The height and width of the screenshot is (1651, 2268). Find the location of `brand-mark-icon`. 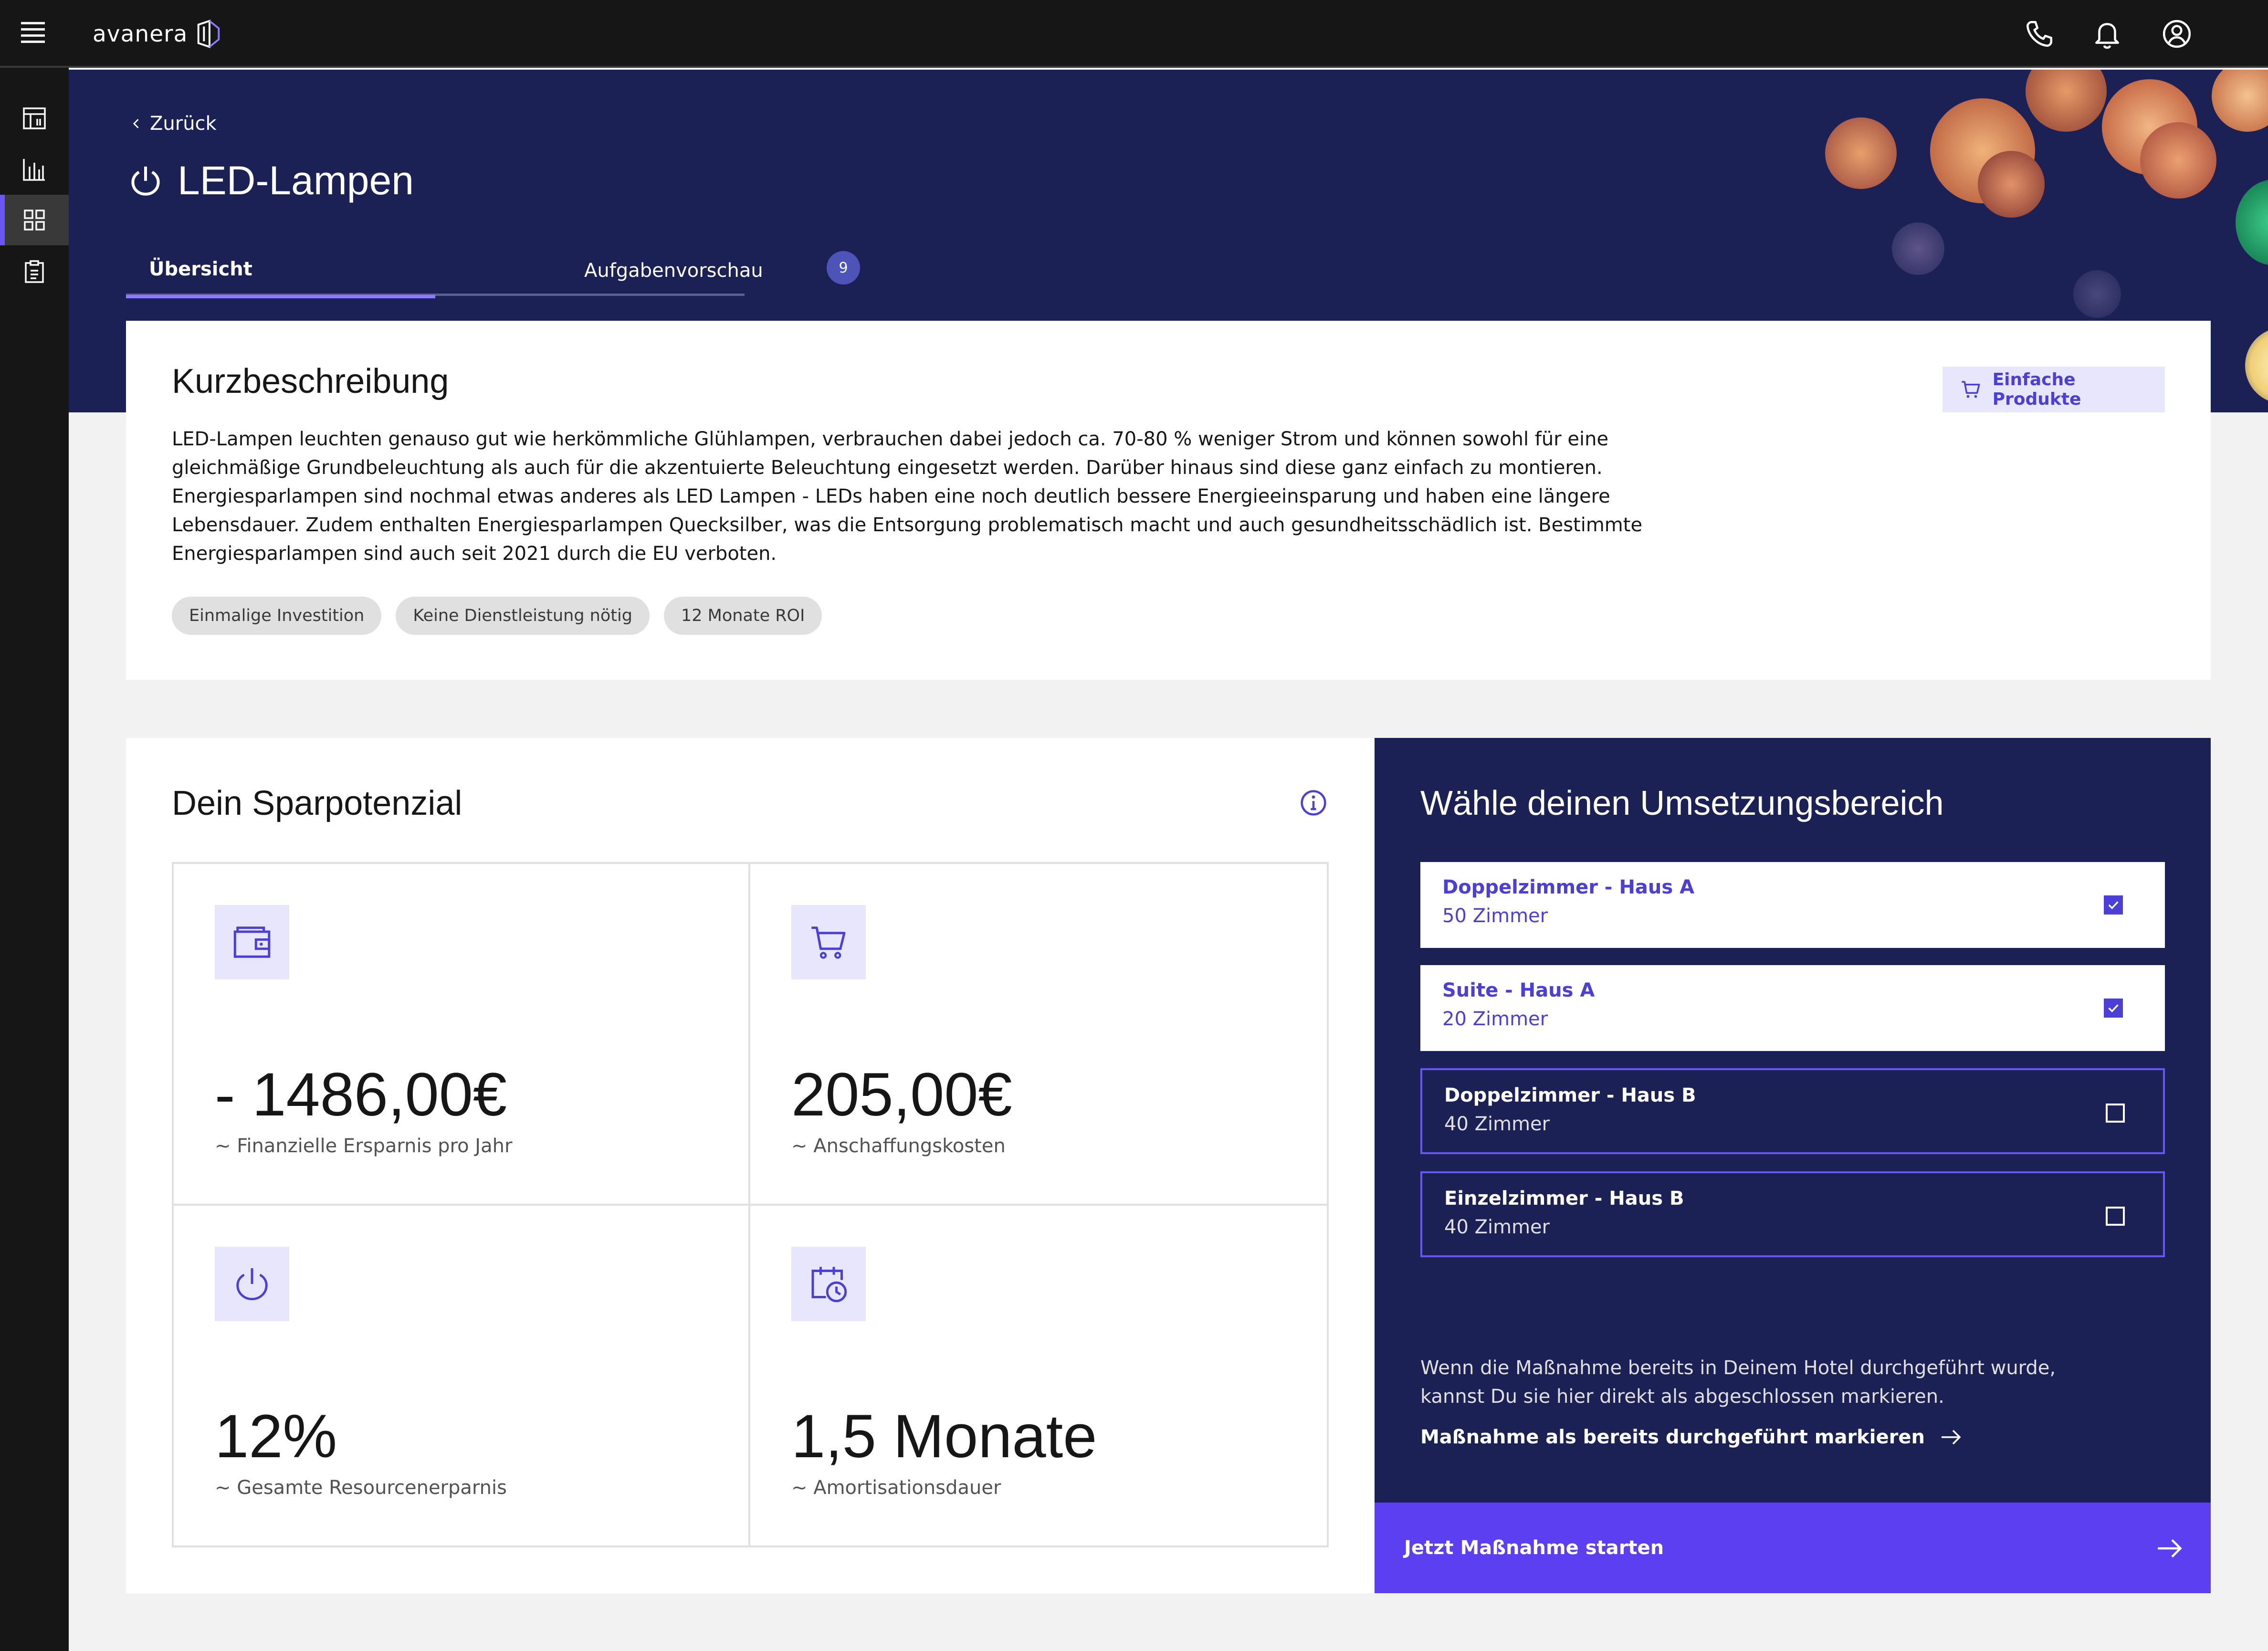

brand-mark-icon is located at coordinates (209, 34).